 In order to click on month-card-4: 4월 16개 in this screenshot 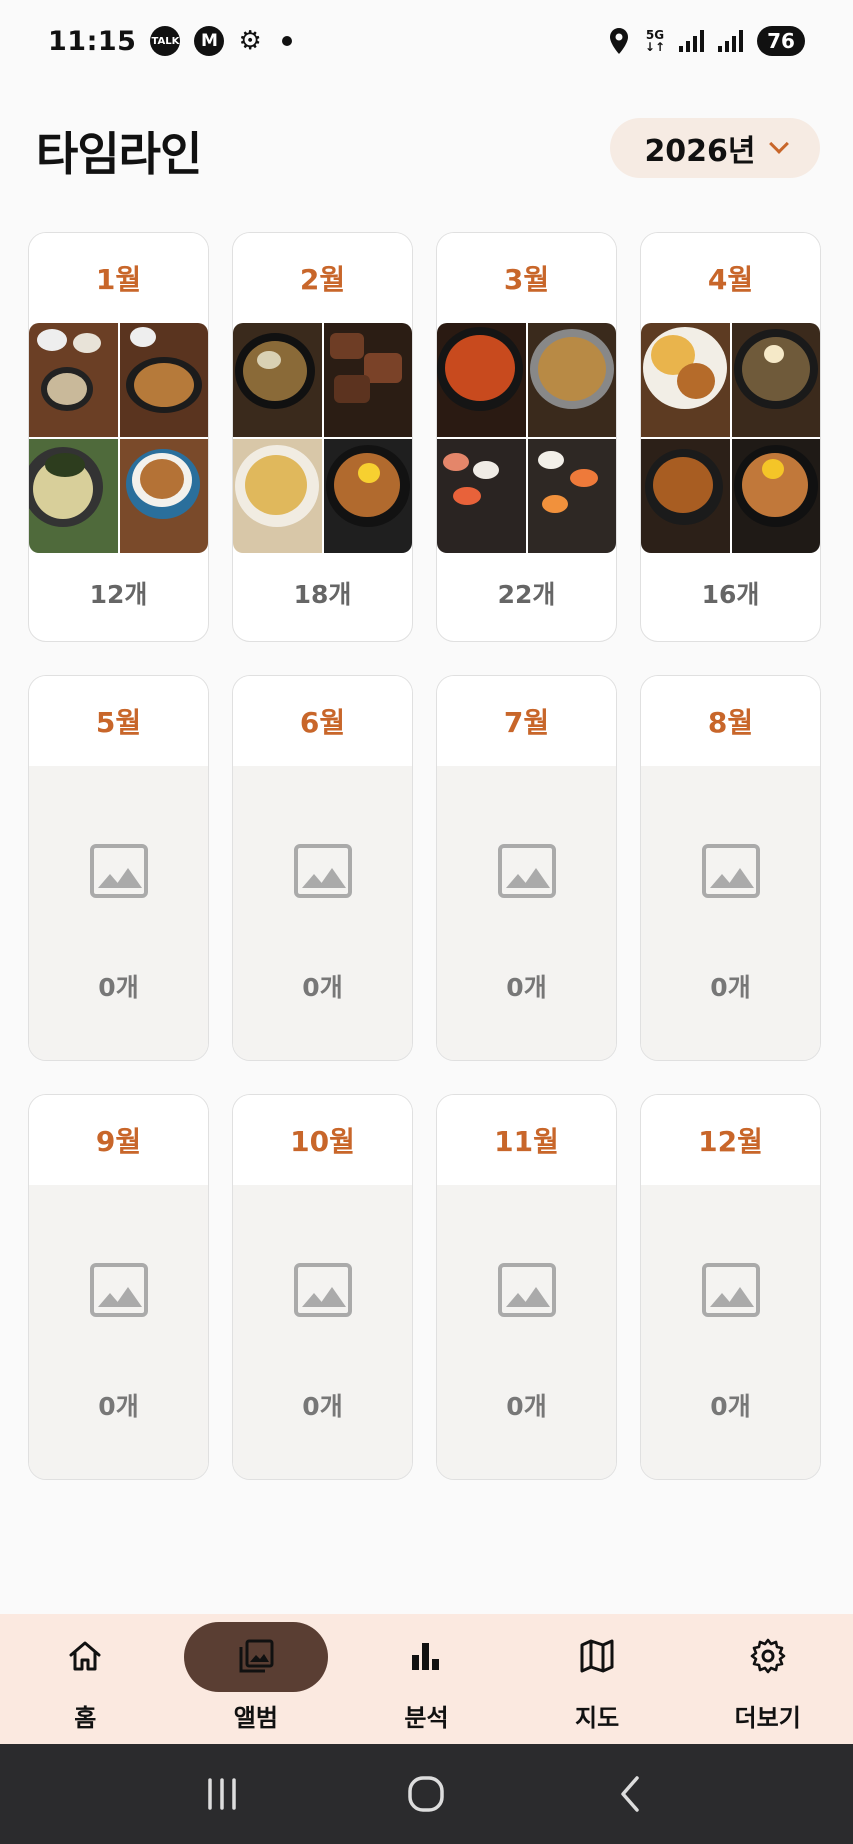, I will do `click(730, 437)`.